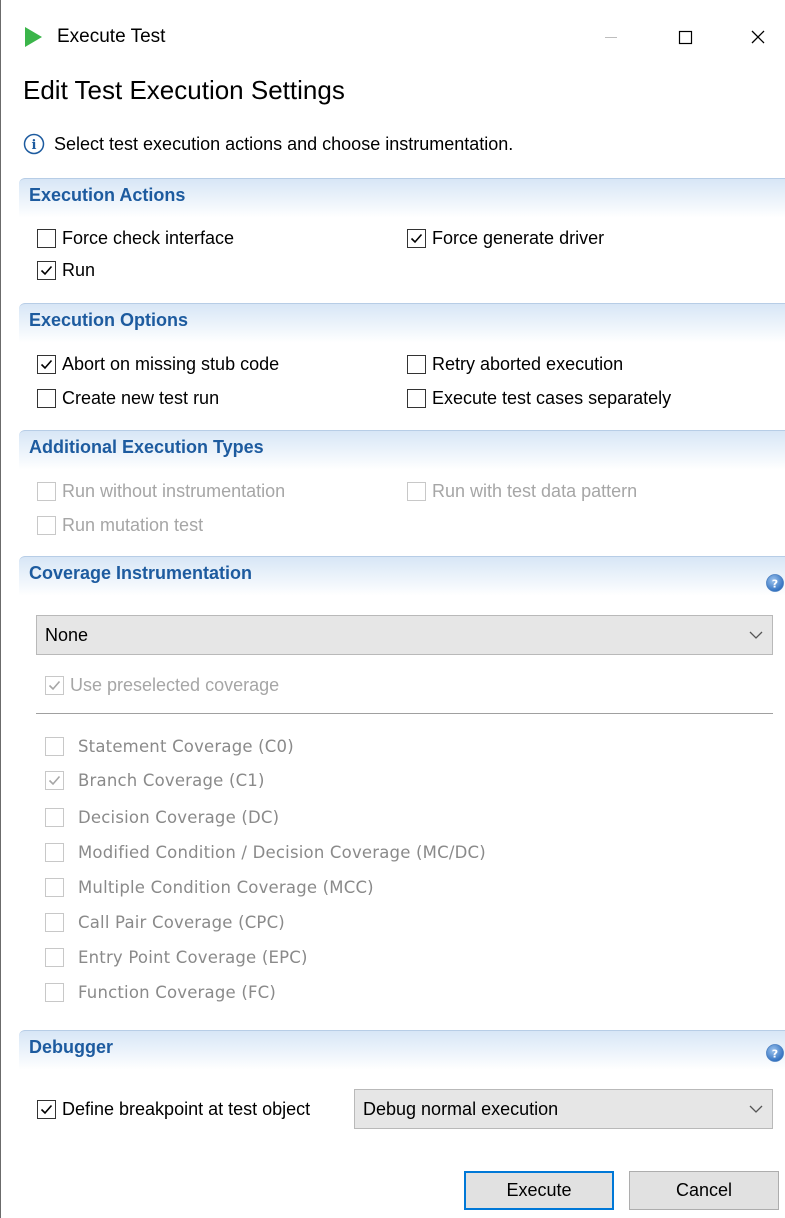  Describe the element at coordinates (404, 713) in the screenshot. I see `divider` at that location.